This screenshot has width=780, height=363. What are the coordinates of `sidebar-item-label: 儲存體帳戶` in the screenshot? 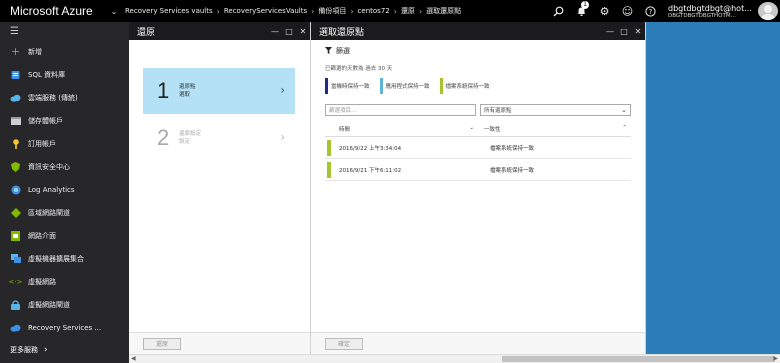 It's located at (45, 120).